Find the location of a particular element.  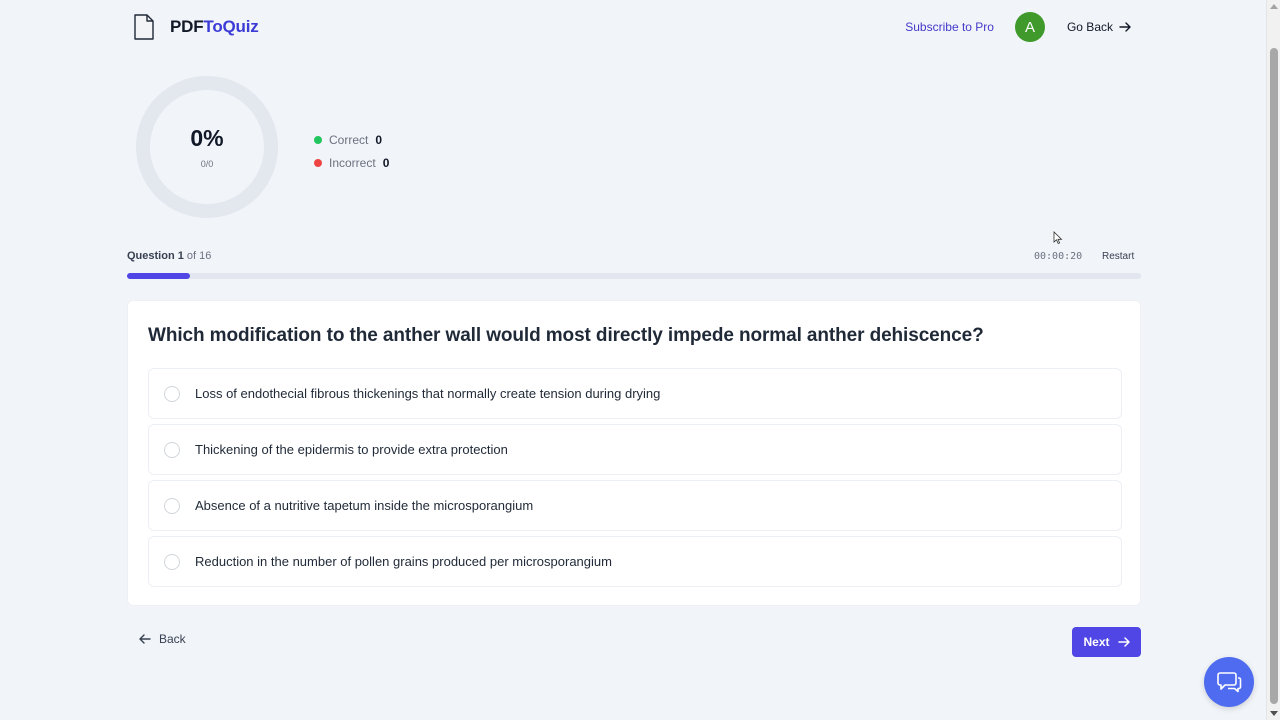

incorrect-dot-icon is located at coordinates (318, 162).